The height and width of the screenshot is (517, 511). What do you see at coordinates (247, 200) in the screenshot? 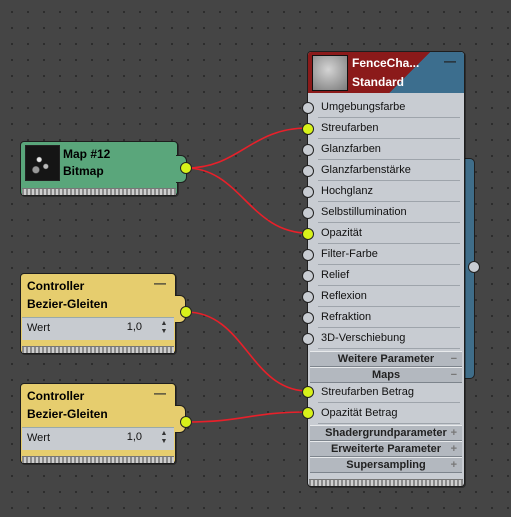
I see `wire-bitmap-to-opazitaet` at bounding box center [247, 200].